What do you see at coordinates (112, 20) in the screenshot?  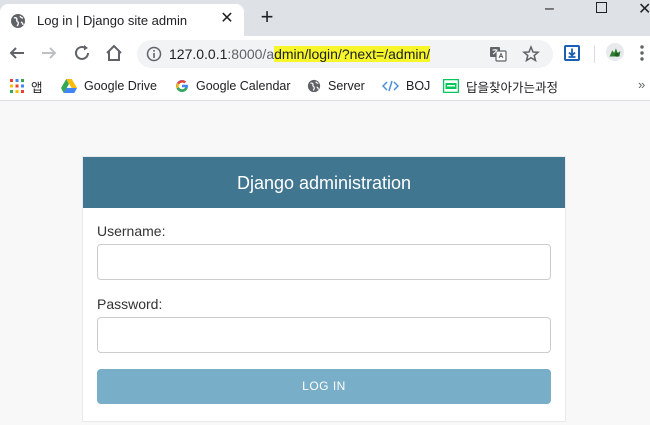 I see `tab-title: Log in | Django site admin` at bounding box center [112, 20].